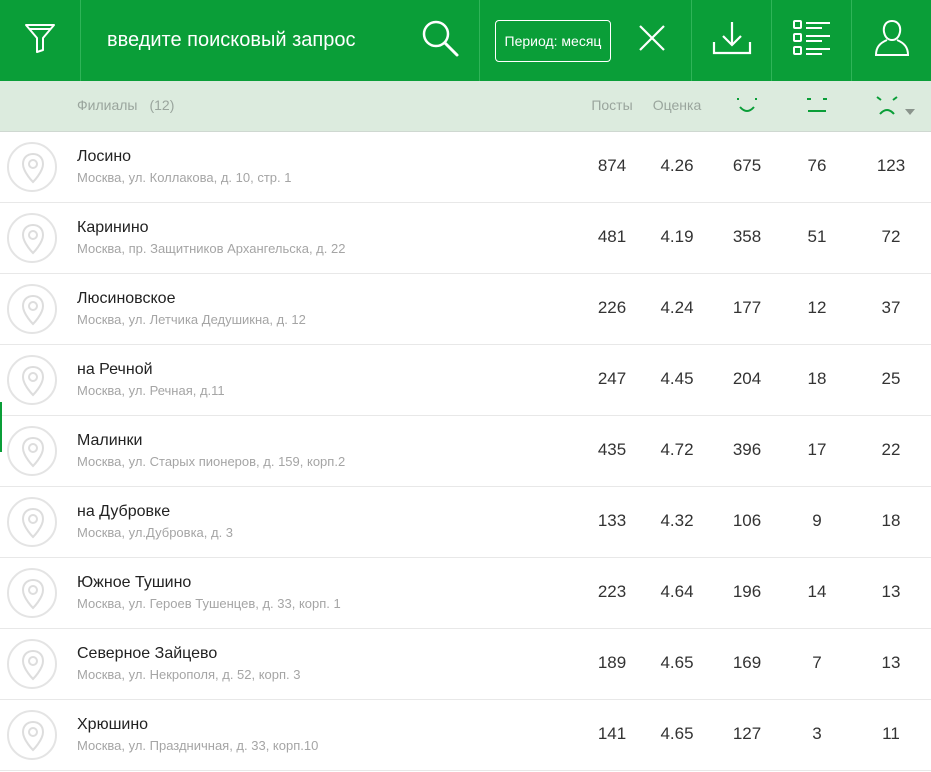 The height and width of the screenshot is (772, 931). Describe the element at coordinates (910, 112) in the screenshot. I see `sort-desc-icon` at that location.